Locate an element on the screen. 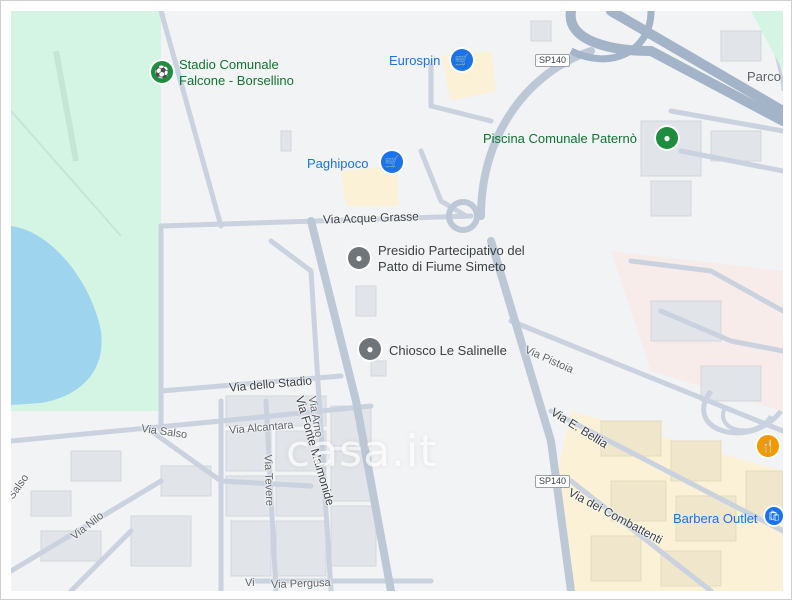 The width and height of the screenshot is (792, 600). paghipoco-label: Paghipoco is located at coordinates (337, 163).